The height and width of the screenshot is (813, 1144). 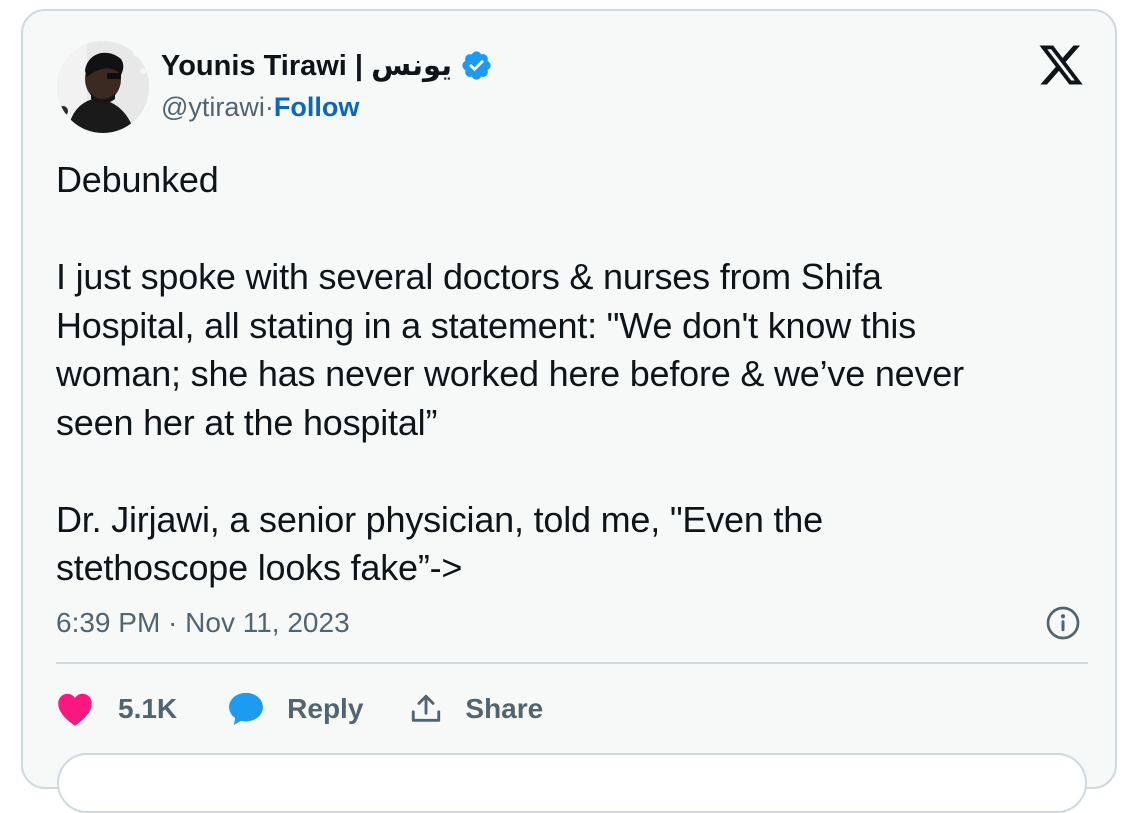 I want to click on author-name-row: Younis Tirawi | يونس, so click(x=327, y=65).